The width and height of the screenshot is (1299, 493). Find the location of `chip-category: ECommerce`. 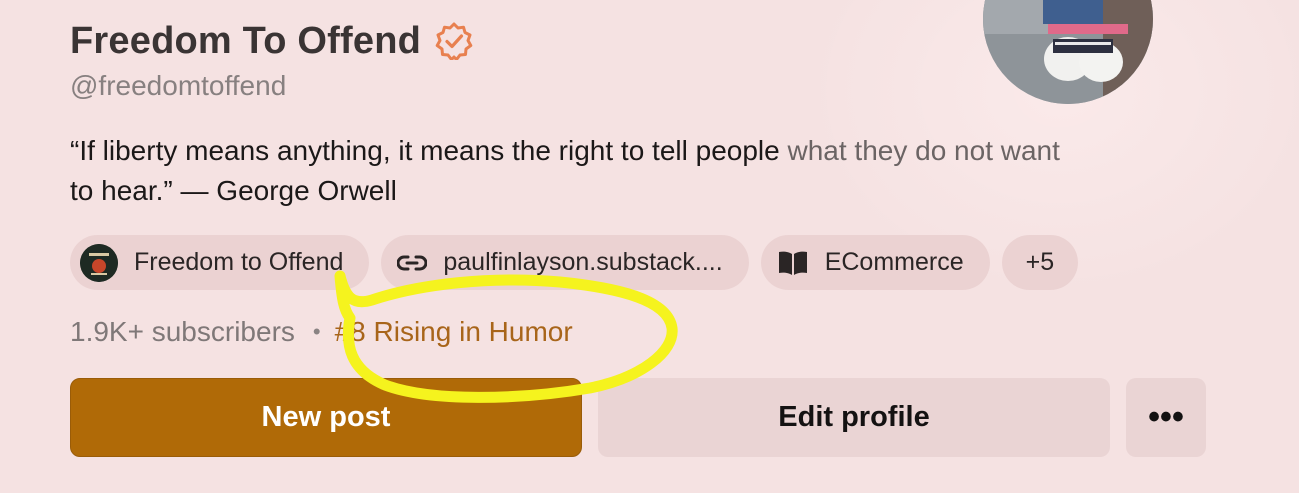

chip-category: ECommerce is located at coordinates (875, 262).